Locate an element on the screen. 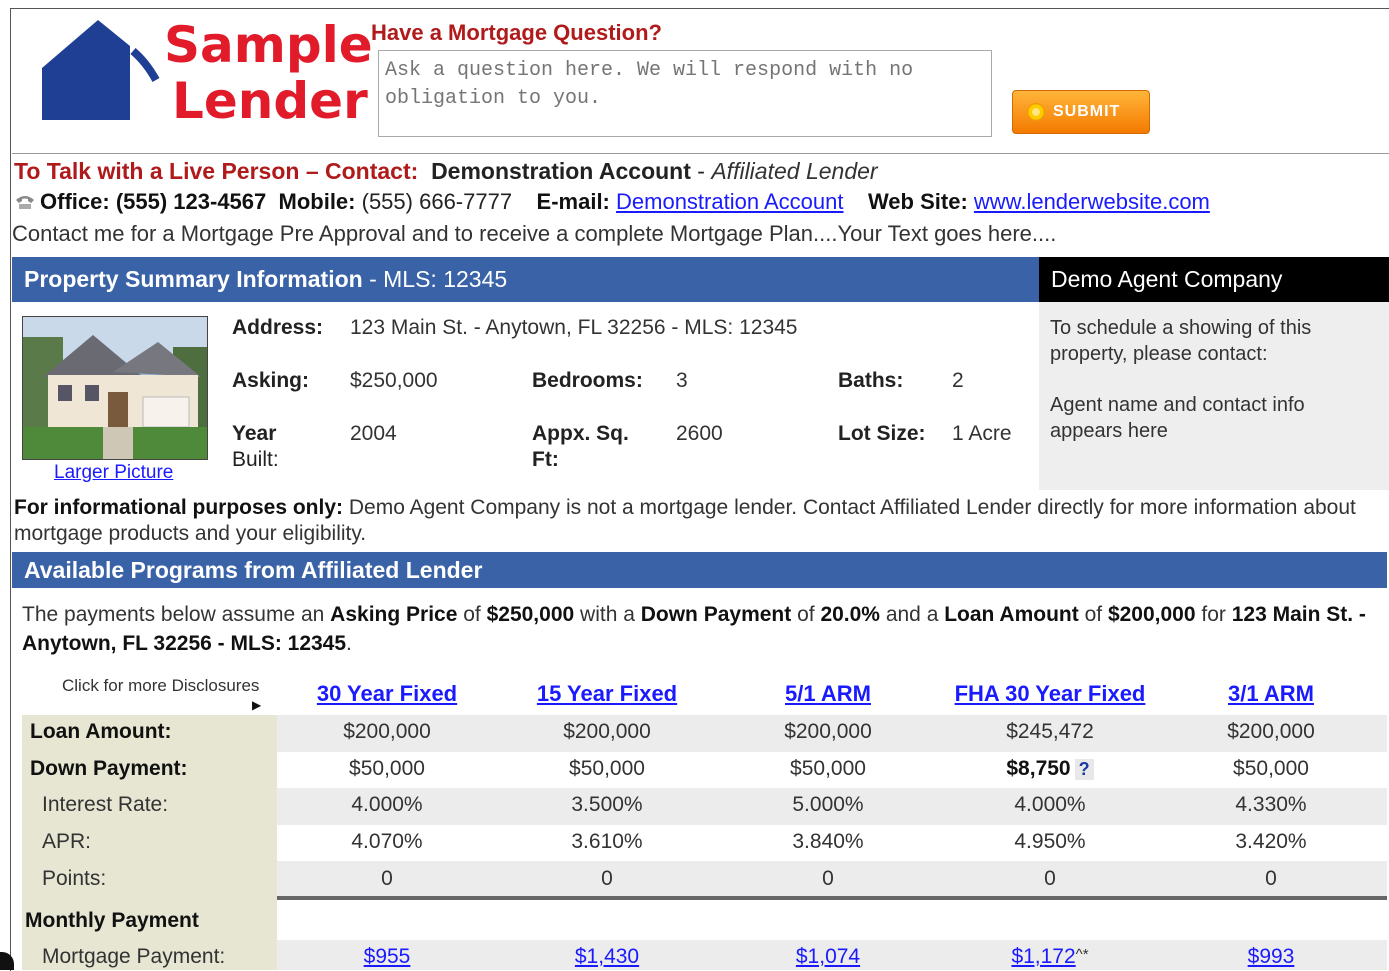 Image resolution: width=1389 pixels, height=971 pixels. assume-bold-4: 20.0% is located at coordinates (850, 614).